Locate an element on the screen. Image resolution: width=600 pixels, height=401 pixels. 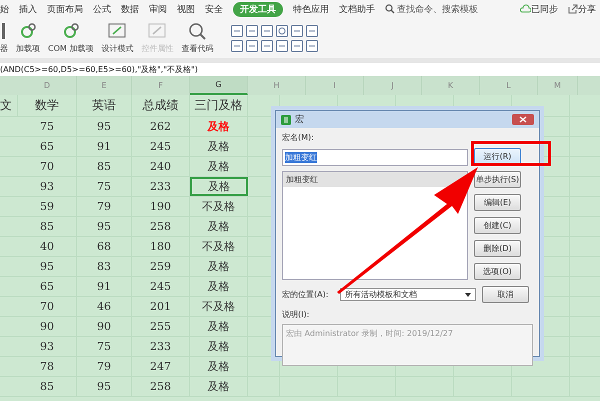
macro-name-label: 宏名(M): is located at coordinates (298, 137).